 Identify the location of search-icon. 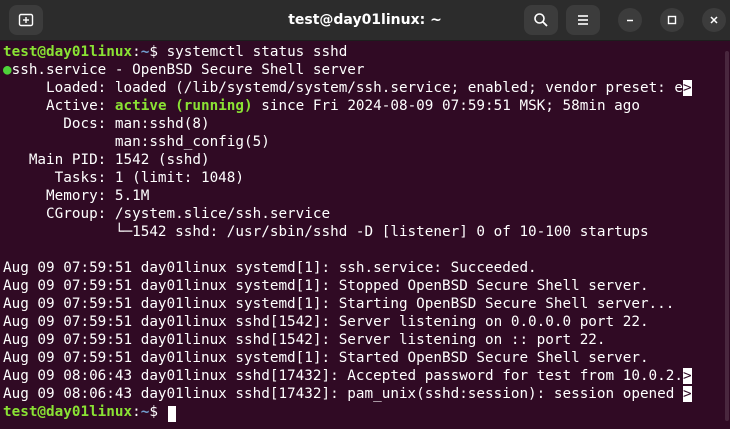
(541, 20).